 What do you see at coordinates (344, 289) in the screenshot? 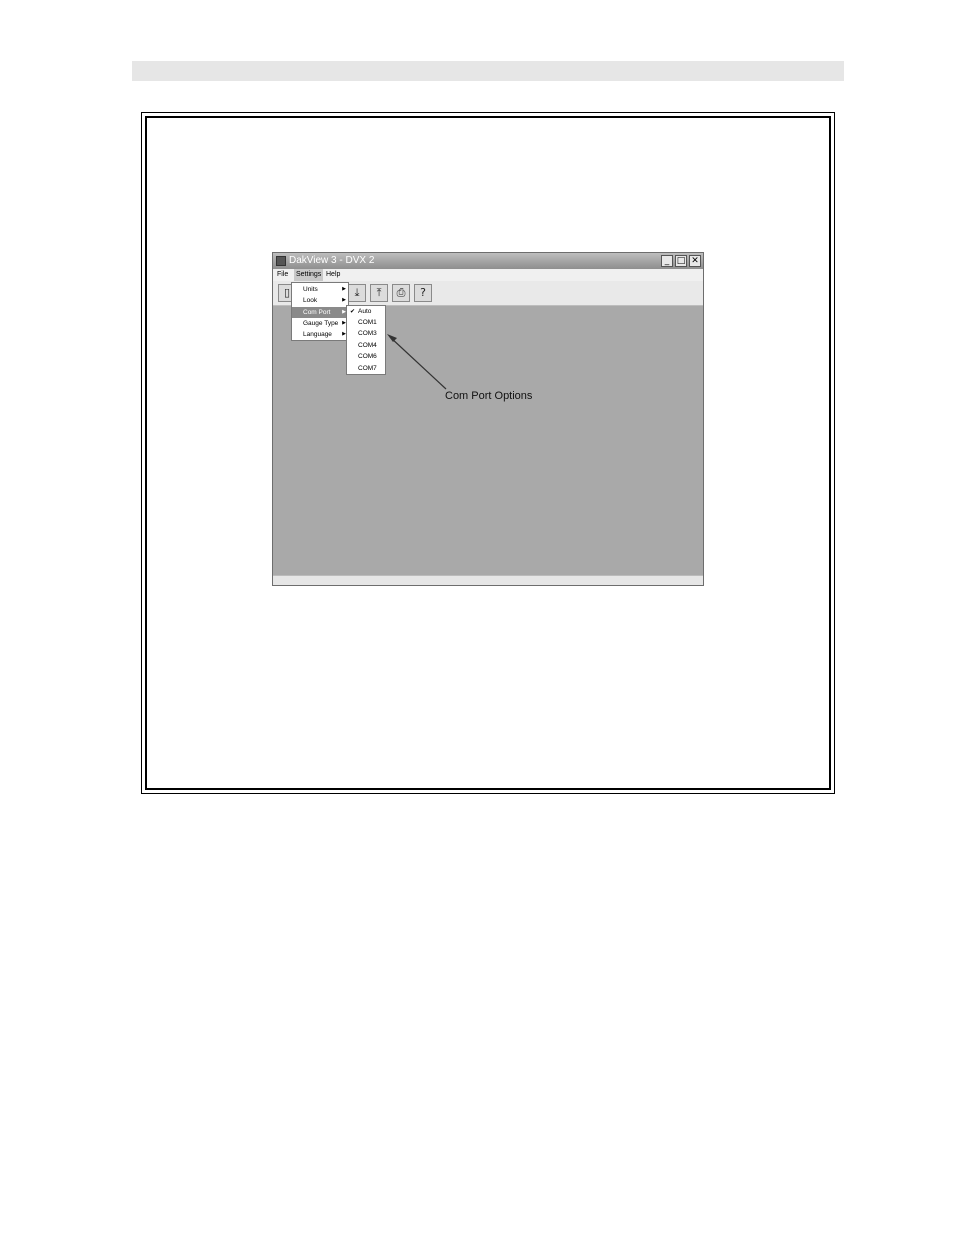
I see `submenu-arrow-icon: ▶` at bounding box center [344, 289].